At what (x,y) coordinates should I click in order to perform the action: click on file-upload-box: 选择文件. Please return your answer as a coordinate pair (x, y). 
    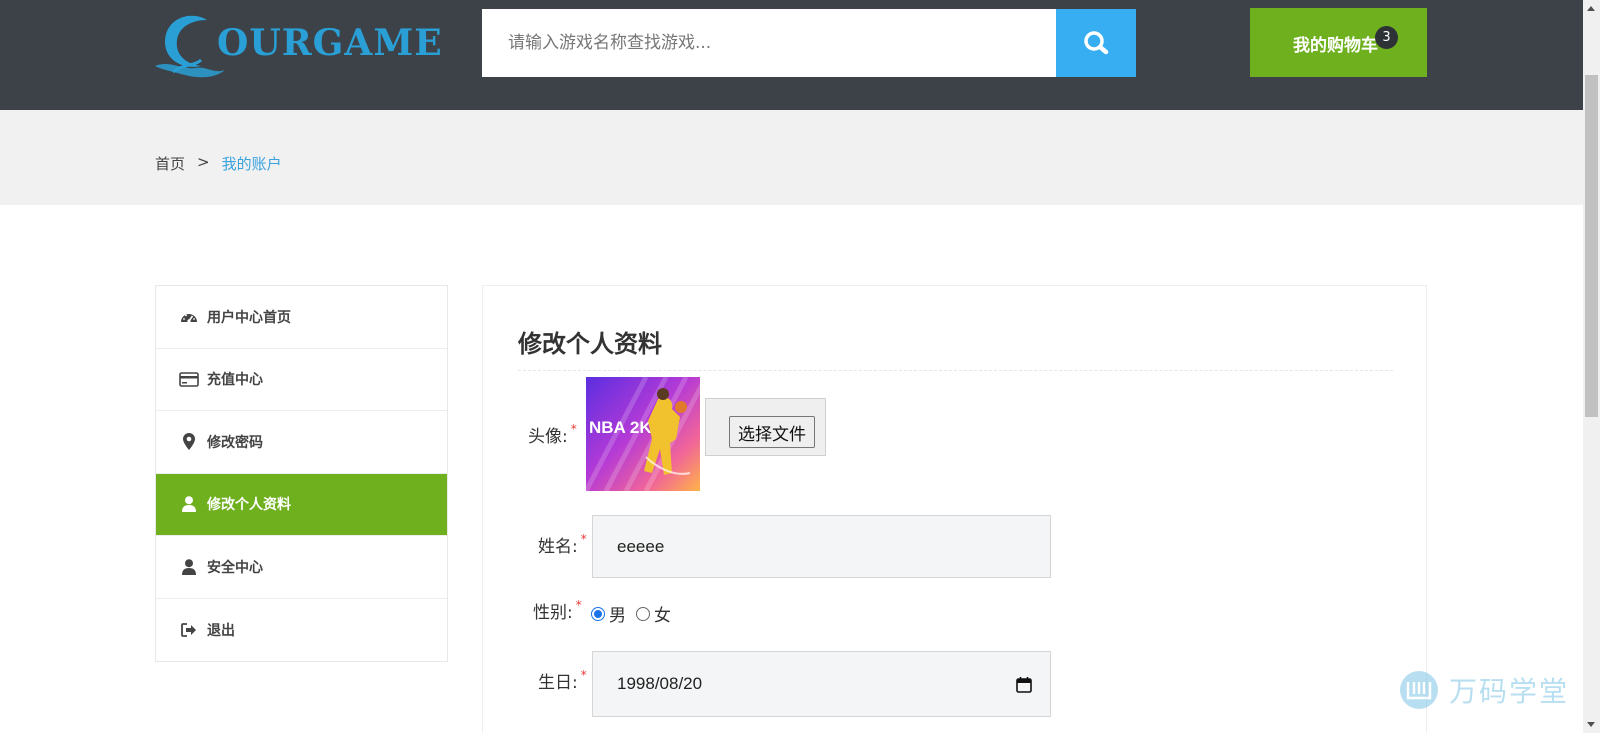
    Looking at the image, I should click on (765, 427).